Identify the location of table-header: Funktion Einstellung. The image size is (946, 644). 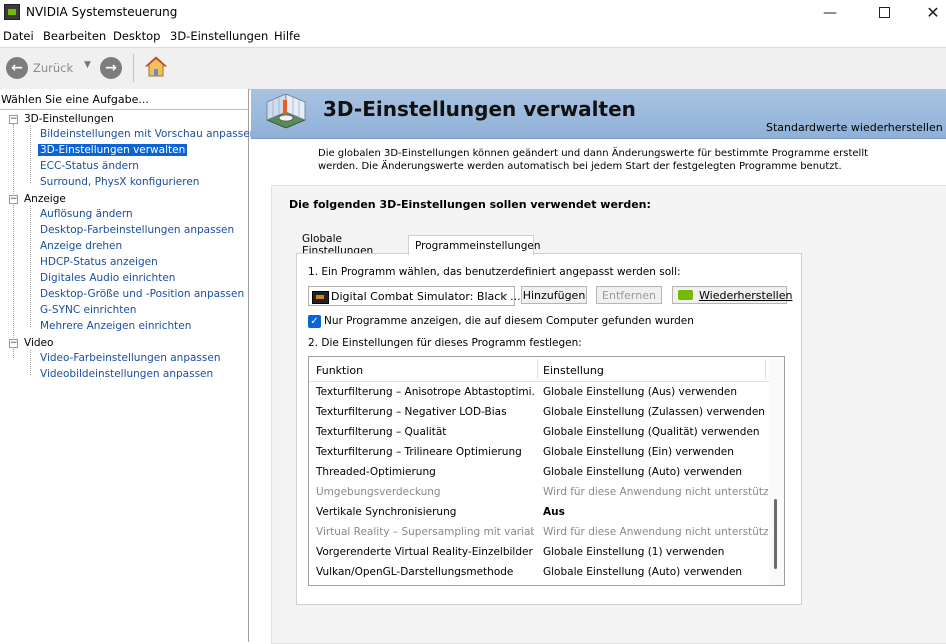
(539, 369).